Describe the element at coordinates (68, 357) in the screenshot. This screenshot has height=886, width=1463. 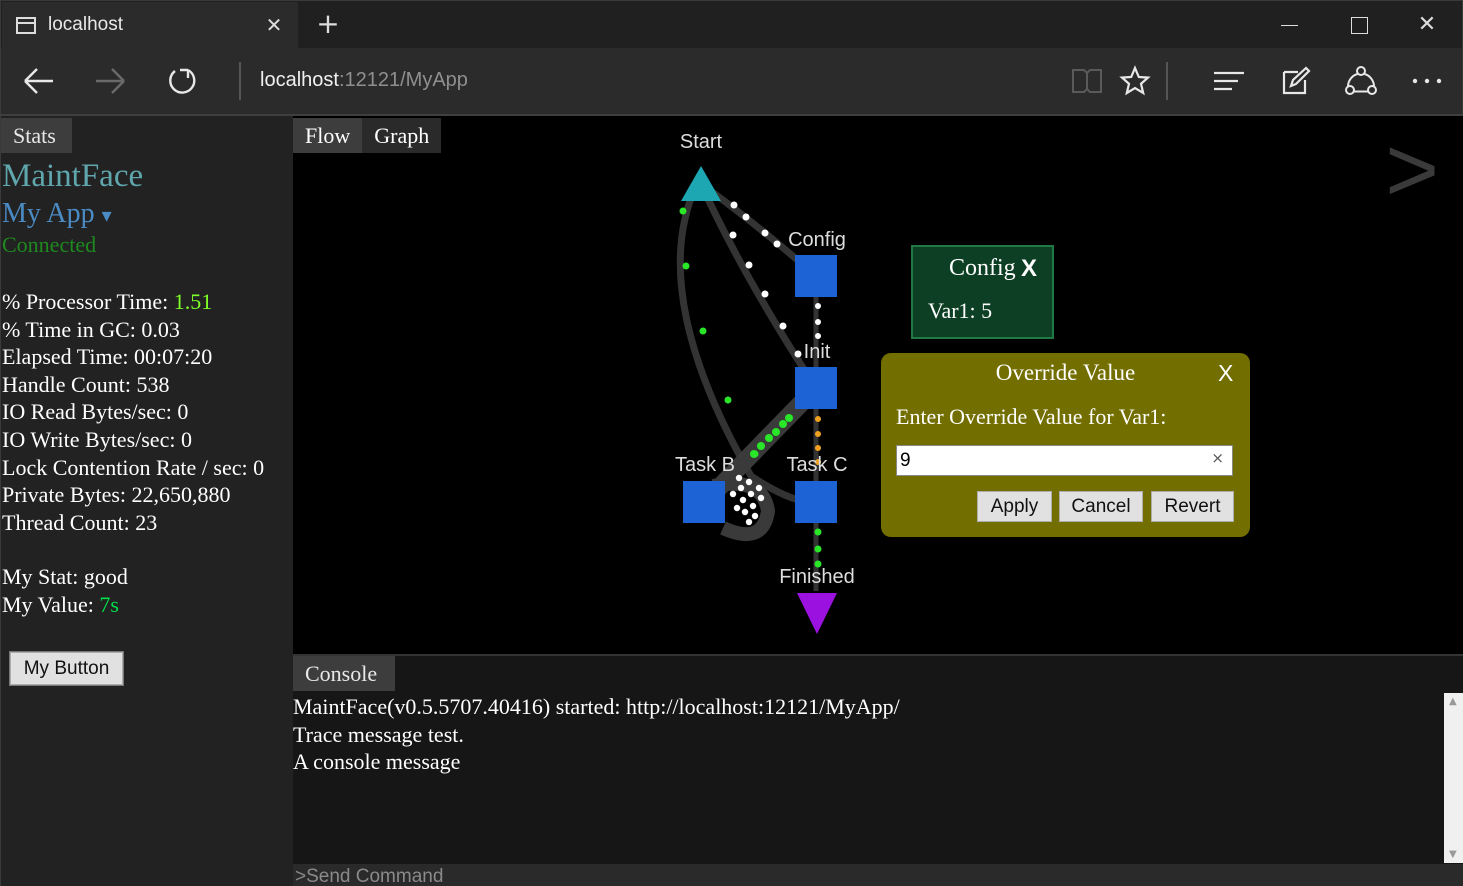
I see `stat-label: Elapsed Time:` at that location.